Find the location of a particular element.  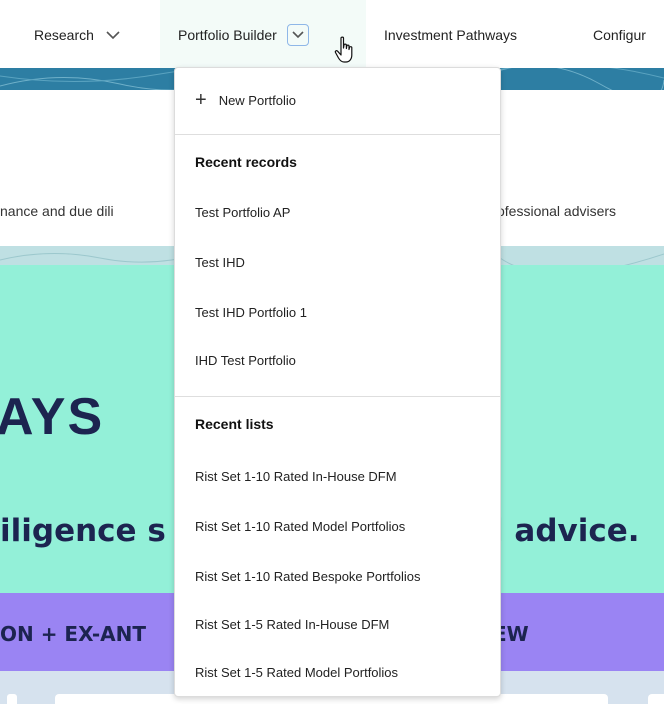

nav-portfolio-builder-label: Portfolio Builder is located at coordinates (227, 35).